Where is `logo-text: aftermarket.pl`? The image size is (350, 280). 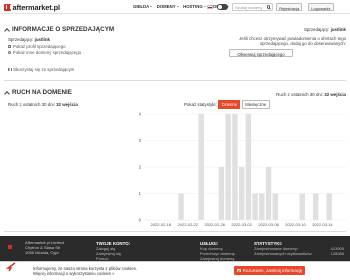
logo-text: aftermarket.pl is located at coordinates (36, 7).